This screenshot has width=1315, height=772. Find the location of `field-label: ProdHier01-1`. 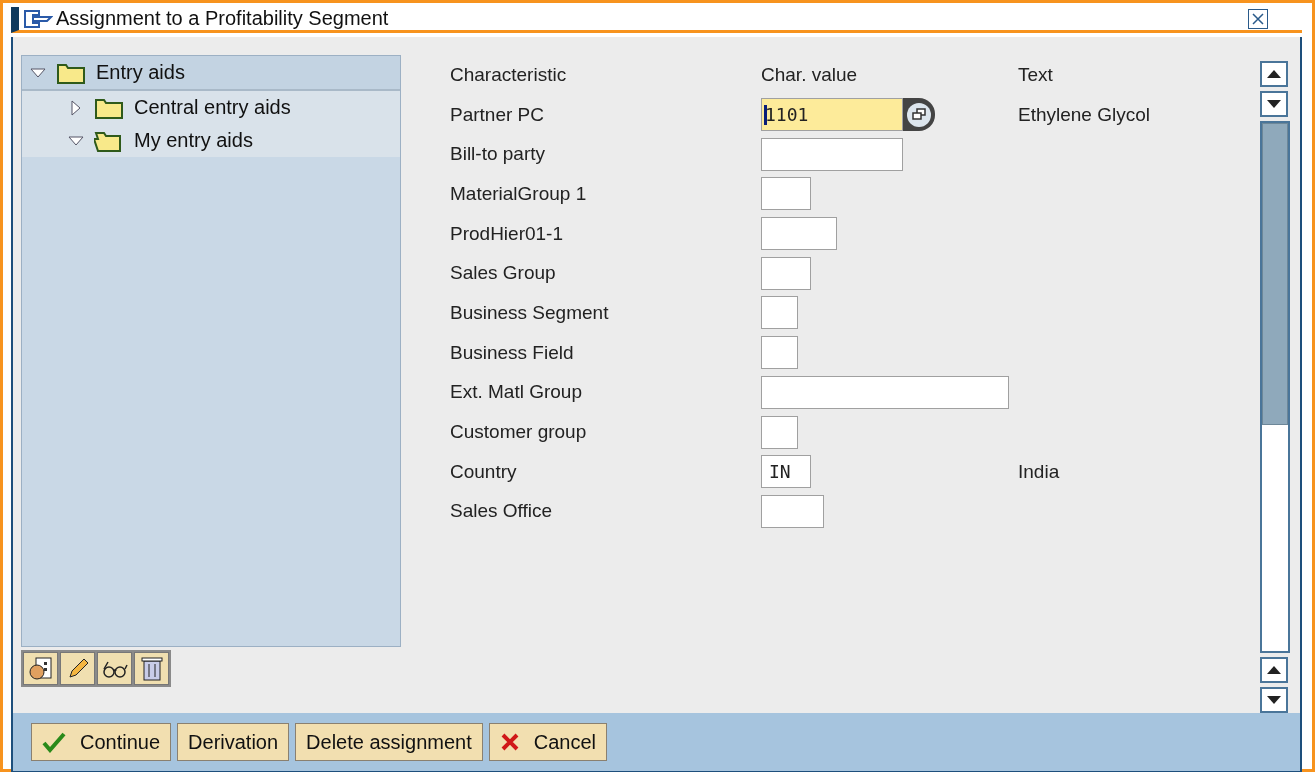

field-label: ProdHier01-1 is located at coordinates (507, 233).